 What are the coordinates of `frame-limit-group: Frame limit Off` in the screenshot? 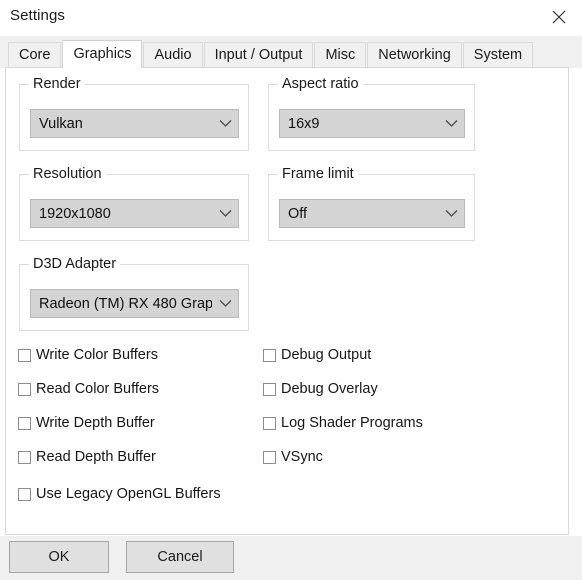 It's located at (371, 203).